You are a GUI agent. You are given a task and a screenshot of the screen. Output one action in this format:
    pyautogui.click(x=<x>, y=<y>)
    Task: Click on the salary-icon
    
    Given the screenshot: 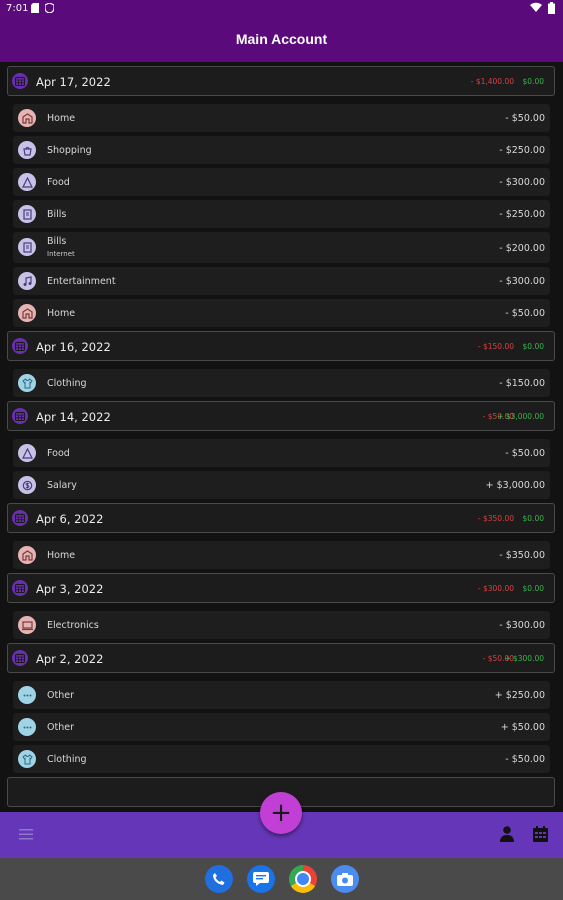 What is the action you would take?
    pyautogui.click(x=27, y=485)
    